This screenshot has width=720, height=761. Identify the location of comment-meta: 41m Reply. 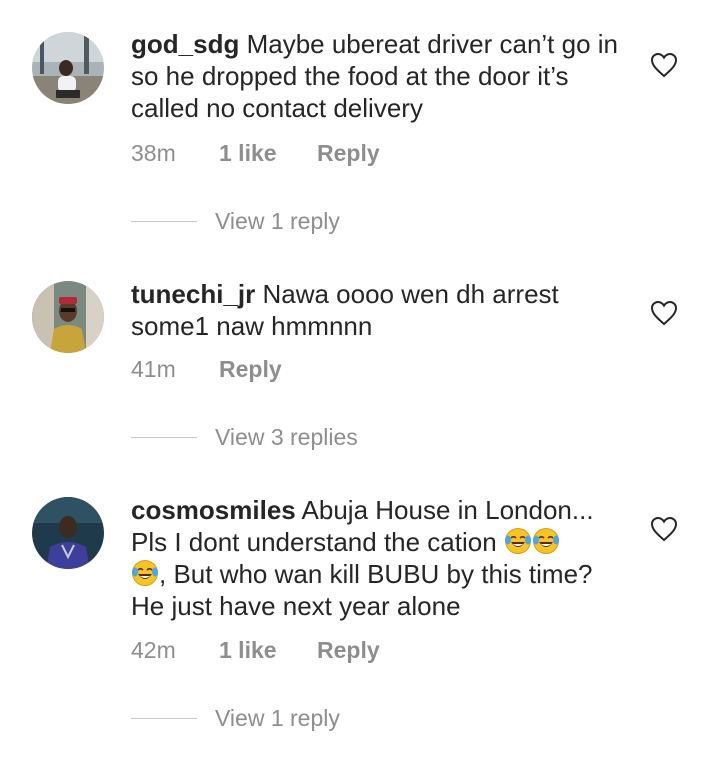
(206, 369).